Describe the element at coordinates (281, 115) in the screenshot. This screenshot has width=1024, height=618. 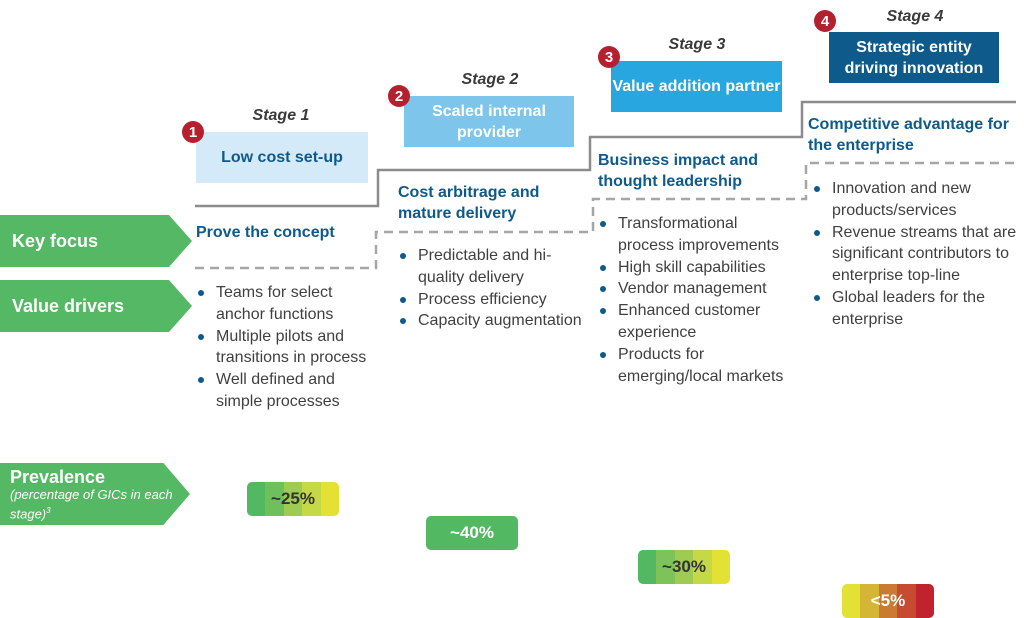
I see `stage-1-label: Stage 1` at that location.